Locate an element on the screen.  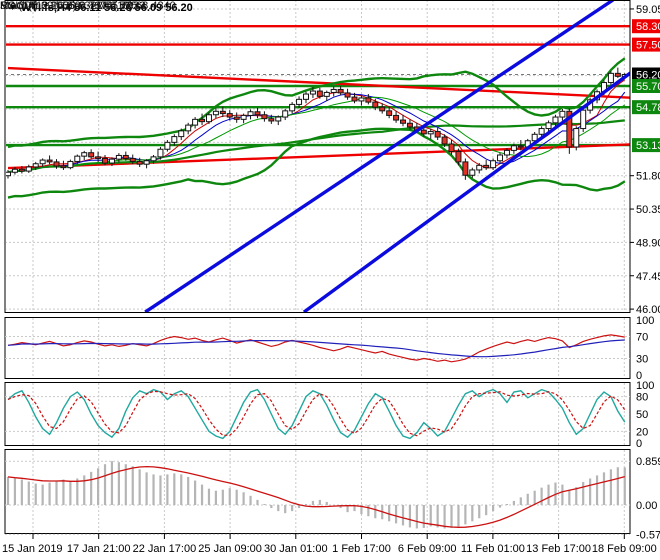
price-badge-label: 54.78 is located at coordinates (648, 108).